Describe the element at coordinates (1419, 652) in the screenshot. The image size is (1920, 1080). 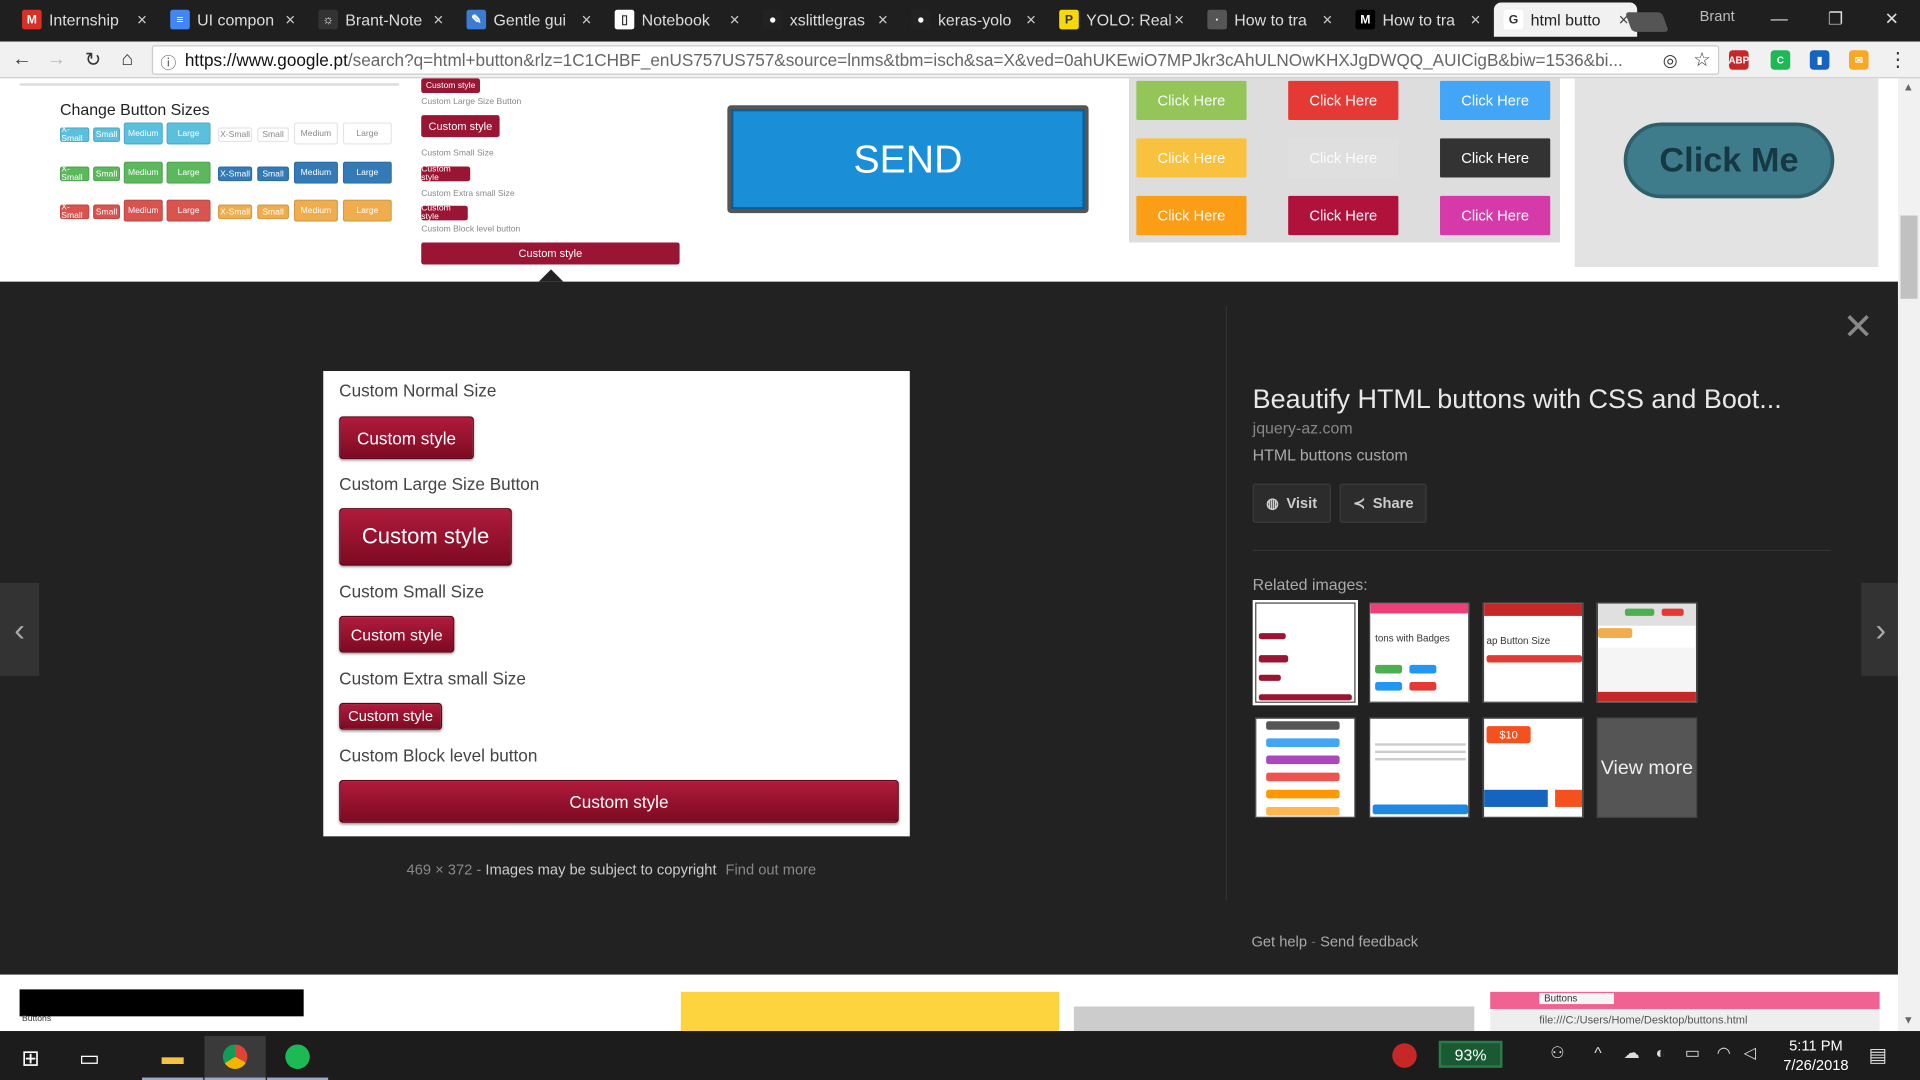
I see `related-image-2: tons with Badges` at that location.